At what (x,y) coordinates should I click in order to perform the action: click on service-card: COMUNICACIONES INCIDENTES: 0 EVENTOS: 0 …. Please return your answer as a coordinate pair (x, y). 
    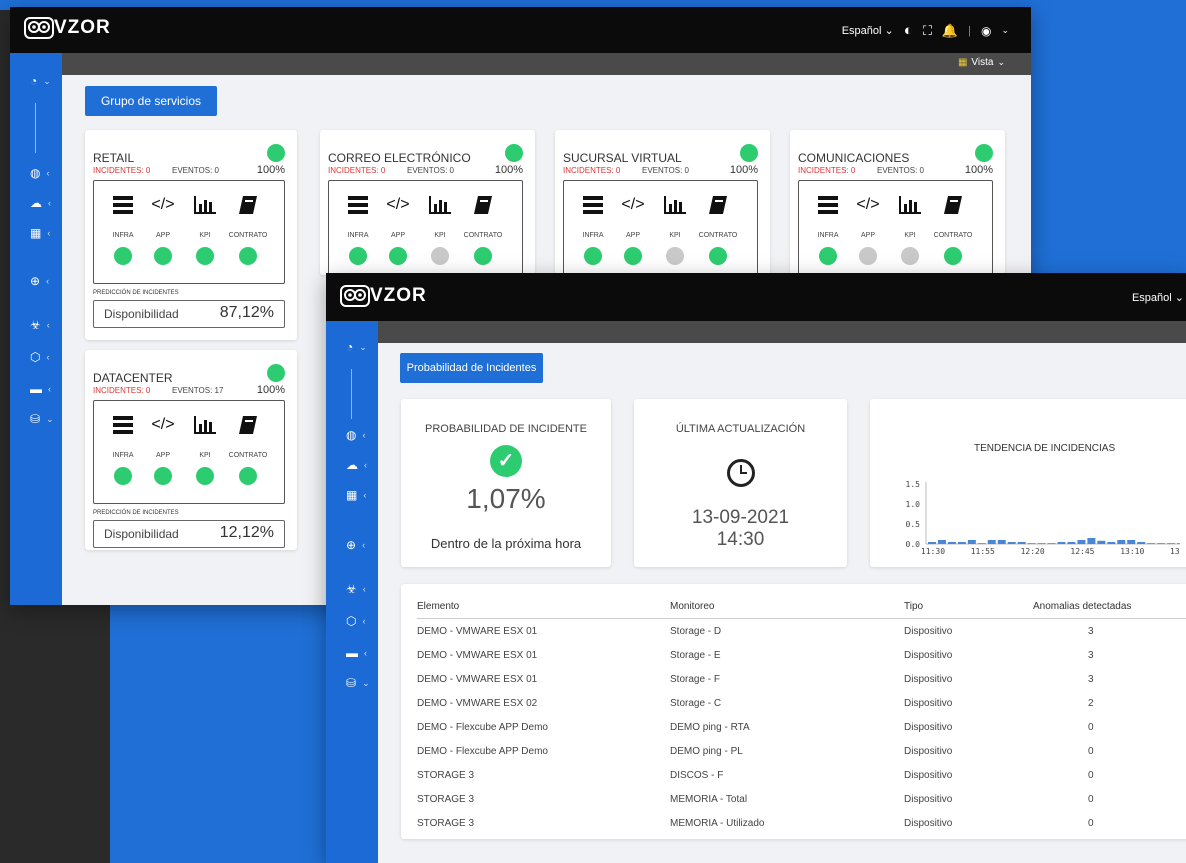
    Looking at the image, I should click on (897, 226).